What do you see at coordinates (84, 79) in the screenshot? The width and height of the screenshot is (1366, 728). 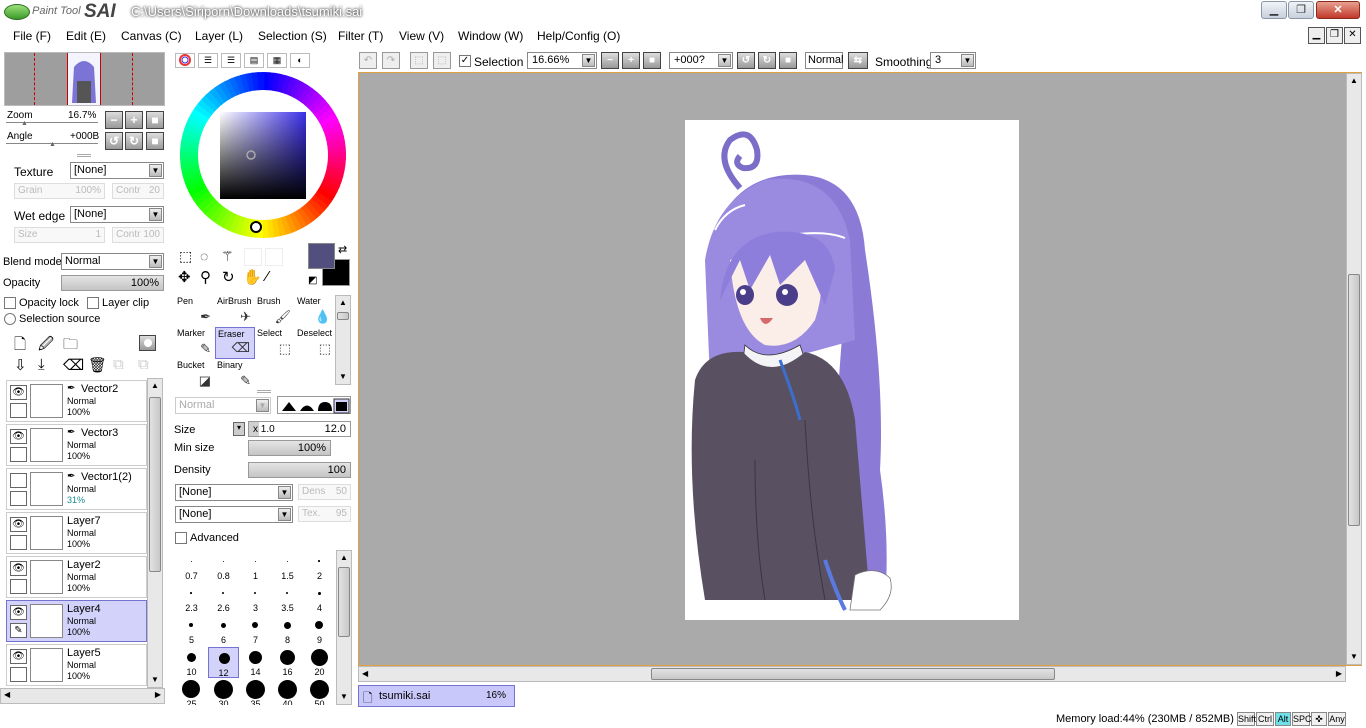 I see `navigator-preview` at bounding box center [84, 79].